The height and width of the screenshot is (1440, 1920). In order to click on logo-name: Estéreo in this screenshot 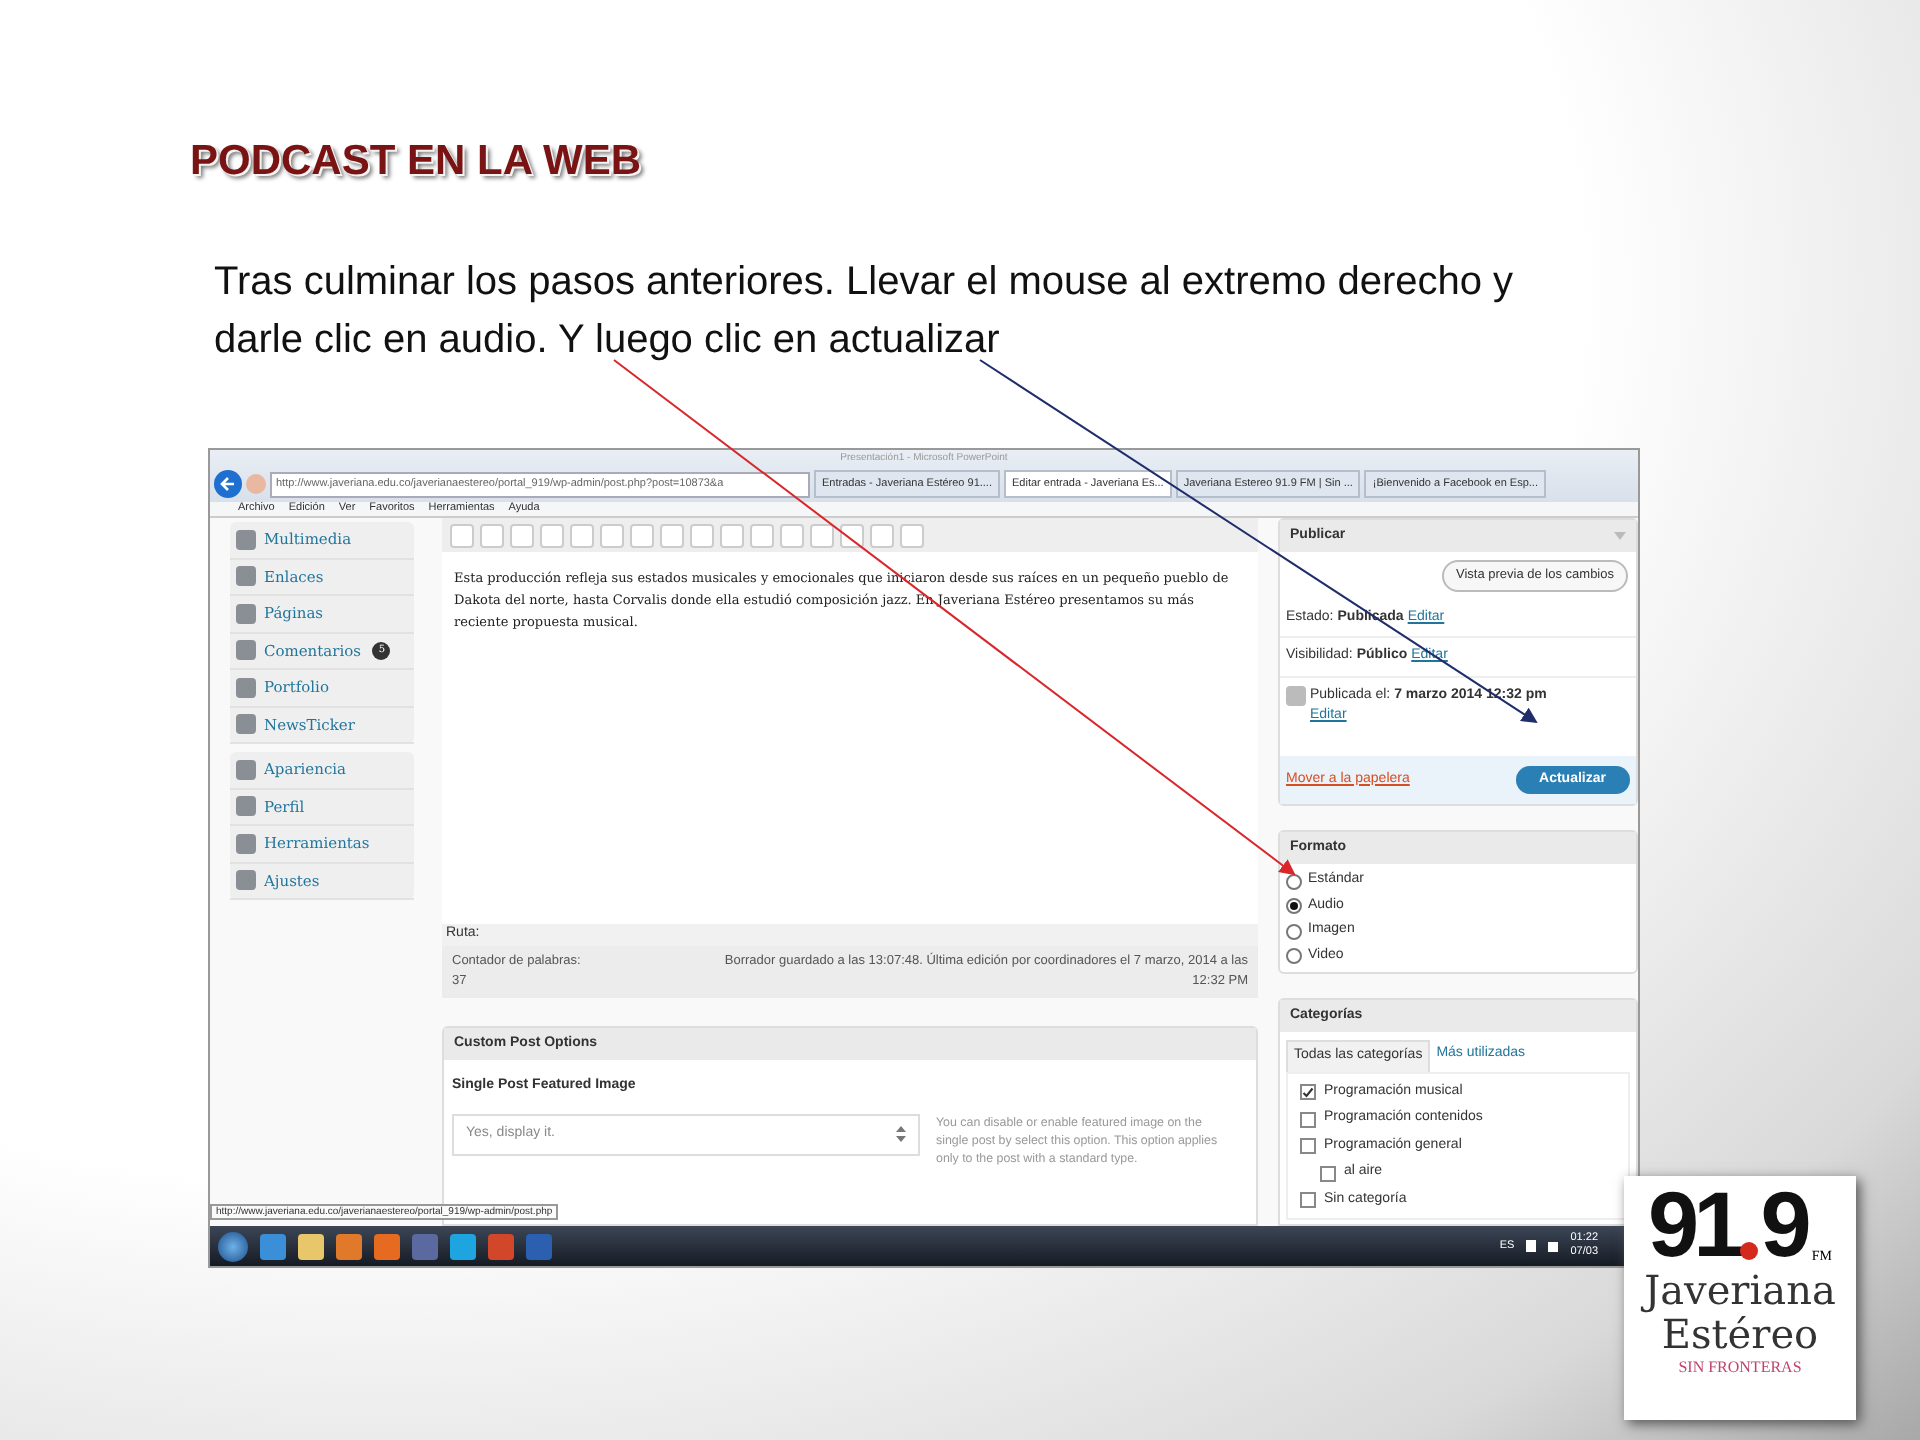, I will do `click(1740, 1334)`.